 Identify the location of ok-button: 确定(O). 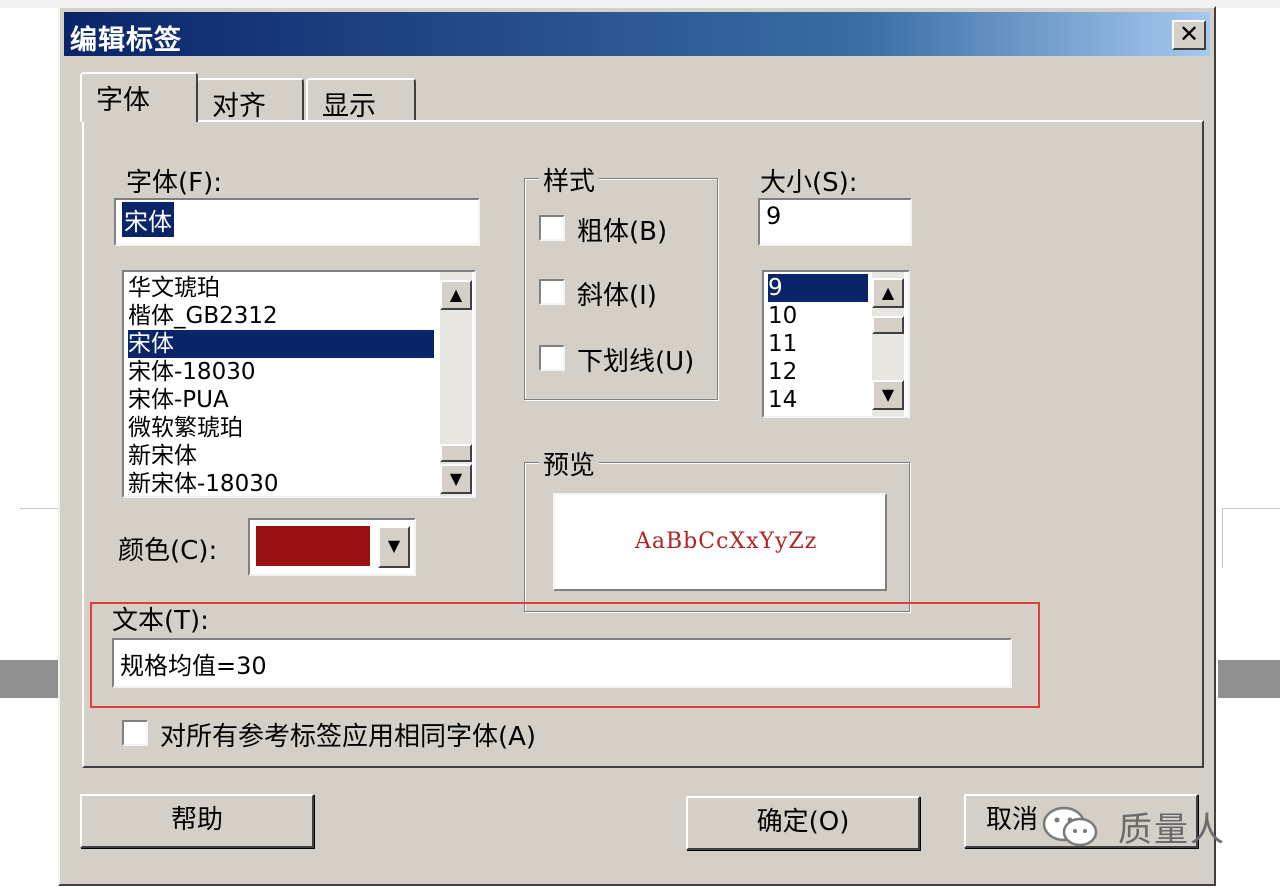
(803, 823).